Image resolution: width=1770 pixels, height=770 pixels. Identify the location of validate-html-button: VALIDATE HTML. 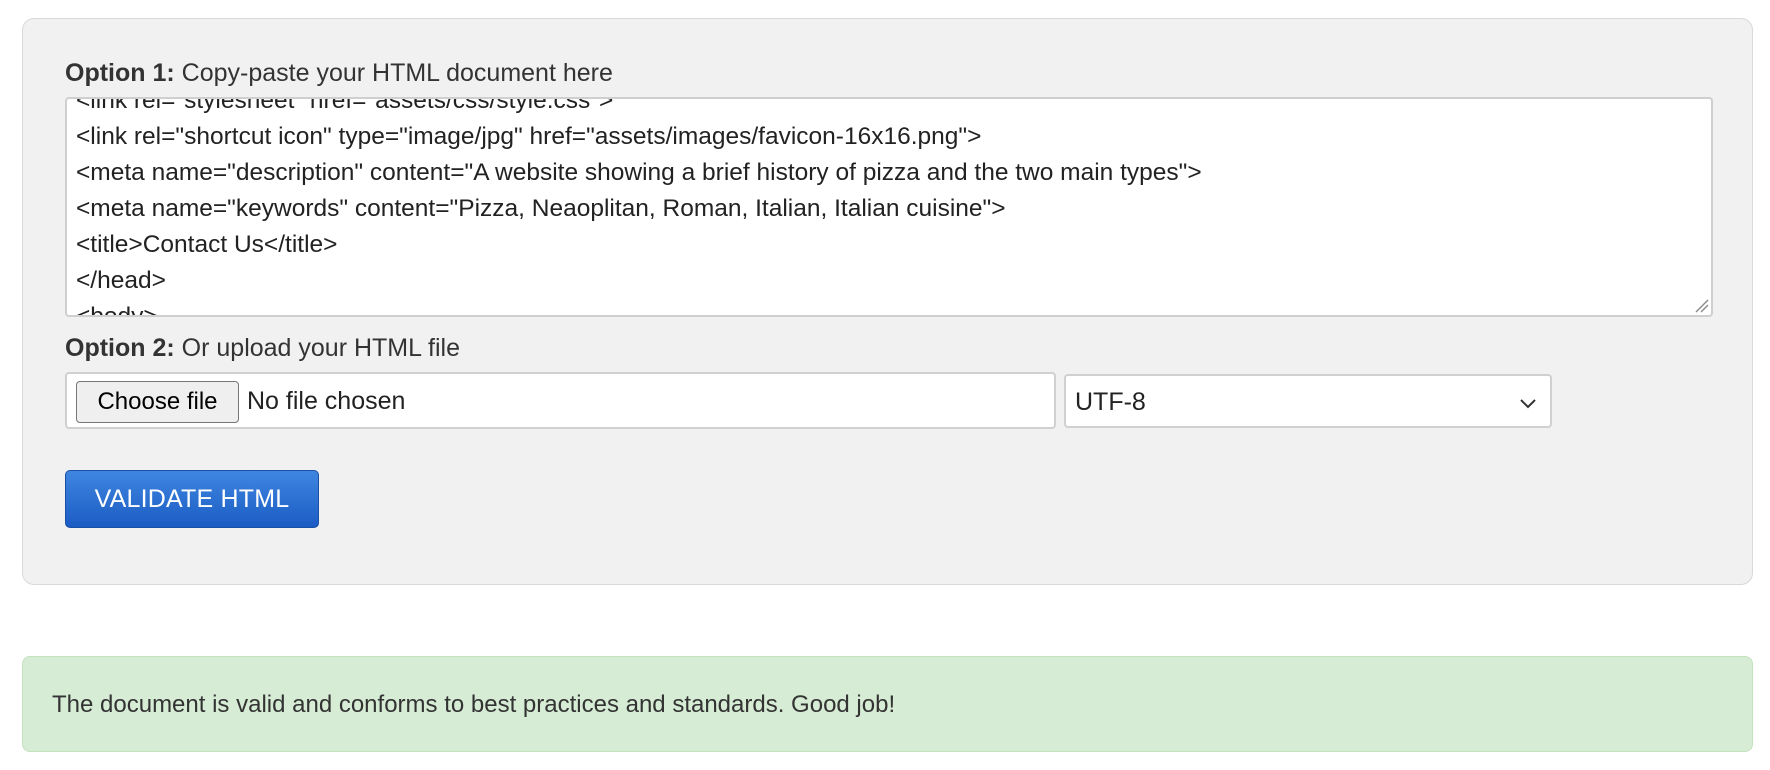
(192, 499).